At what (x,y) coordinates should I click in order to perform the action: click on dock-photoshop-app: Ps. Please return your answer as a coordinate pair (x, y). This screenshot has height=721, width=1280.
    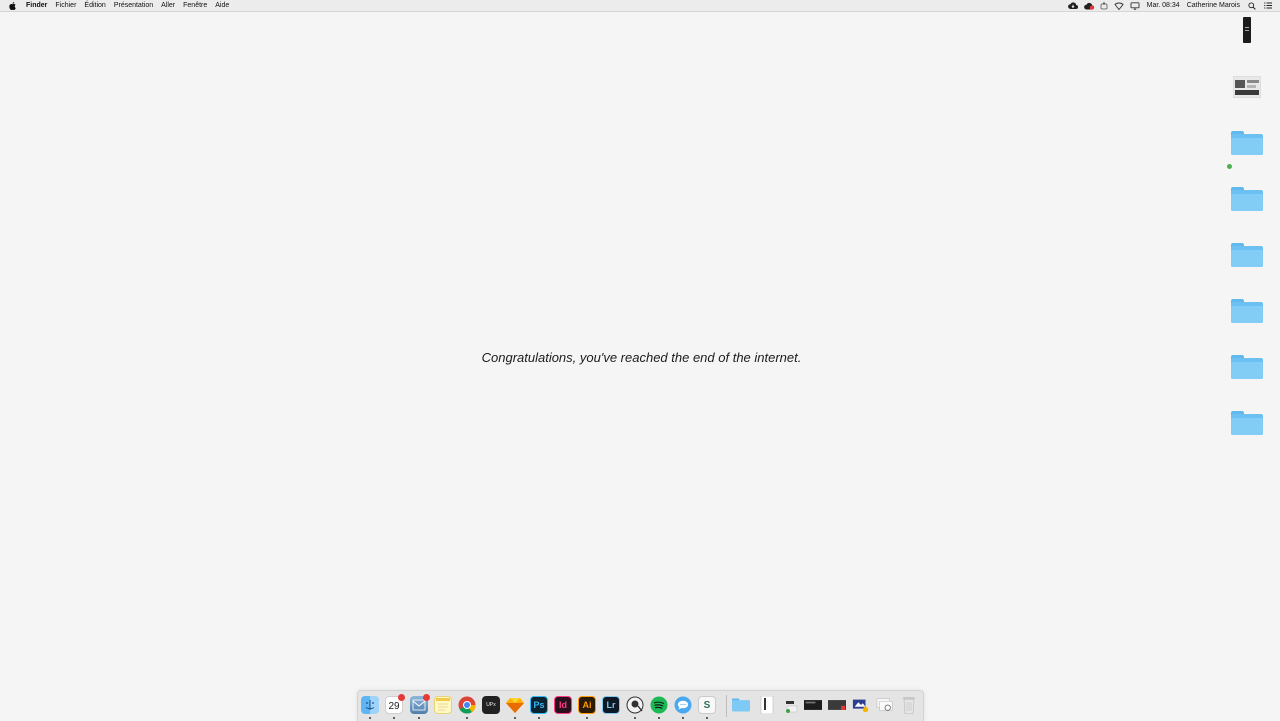
    Looking at the image, I should click on (539, 705).